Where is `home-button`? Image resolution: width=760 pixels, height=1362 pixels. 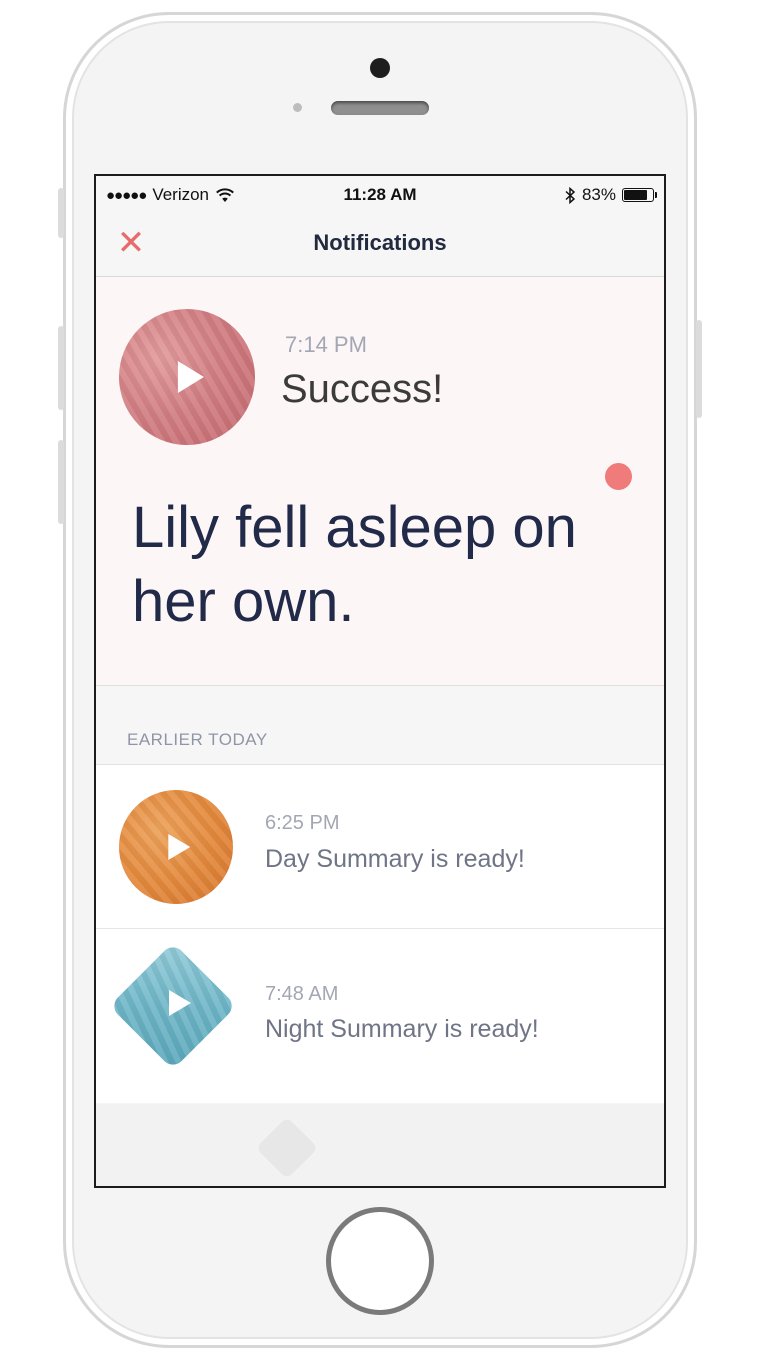
home-button is located at coordinates (380, 1261).